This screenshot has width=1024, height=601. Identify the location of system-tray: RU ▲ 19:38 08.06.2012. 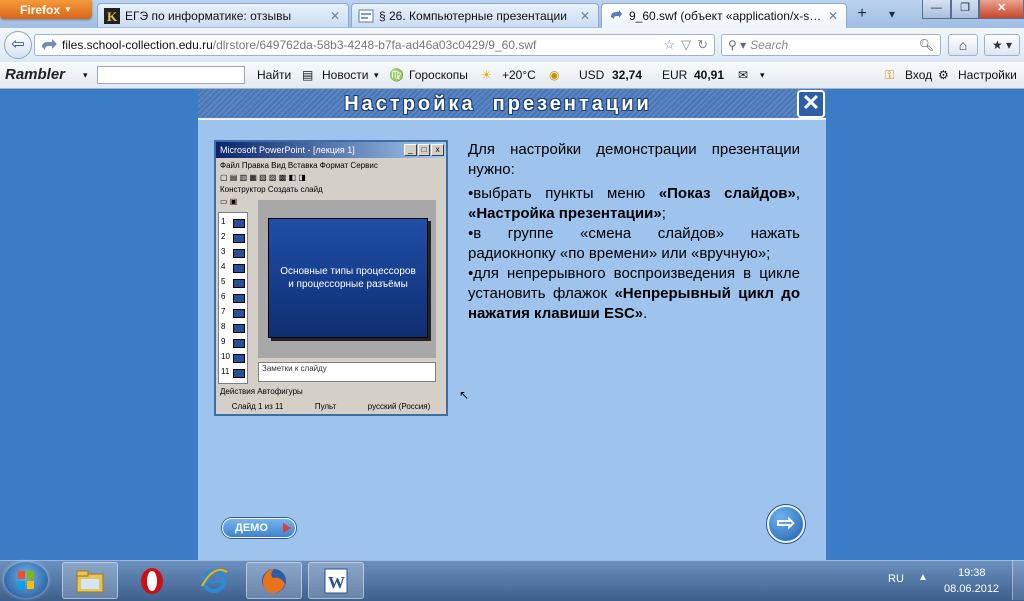
(952, 580).